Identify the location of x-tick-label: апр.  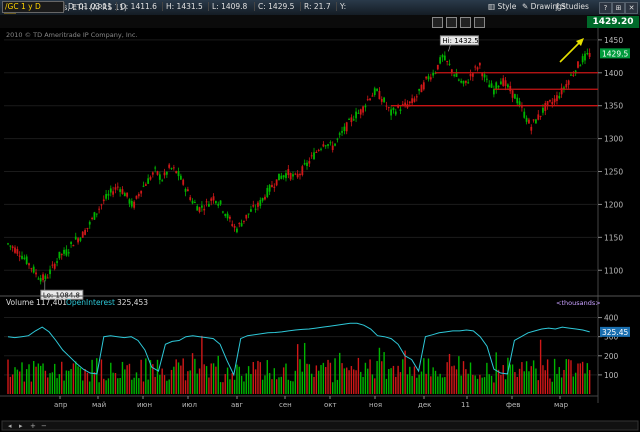
(61, 405).